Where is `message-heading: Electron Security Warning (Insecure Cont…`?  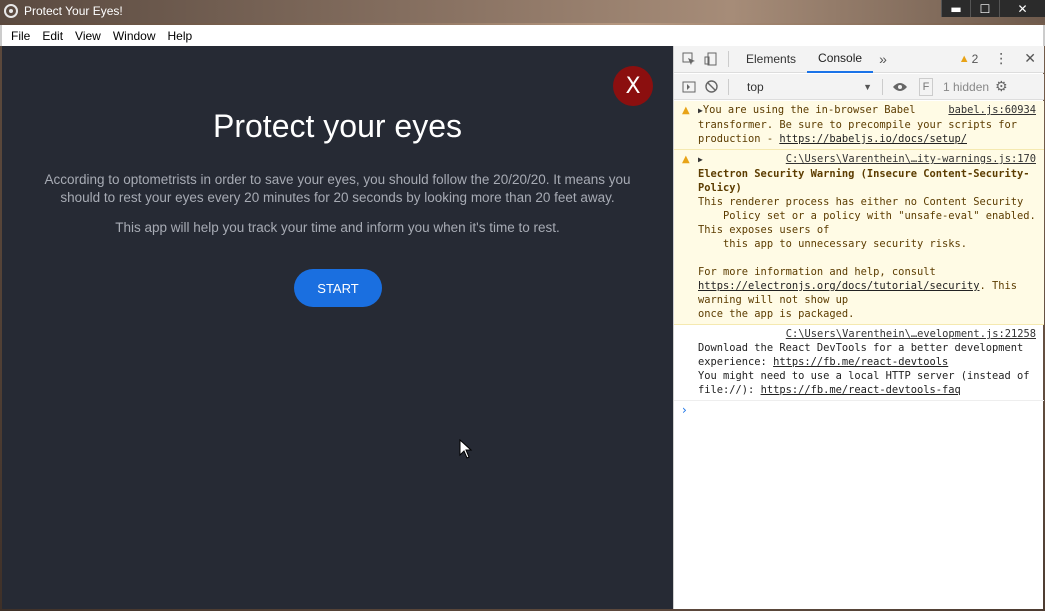
message-heading: Electron Security Warning (Insecure Cont… is located at coordinates (864, 181).